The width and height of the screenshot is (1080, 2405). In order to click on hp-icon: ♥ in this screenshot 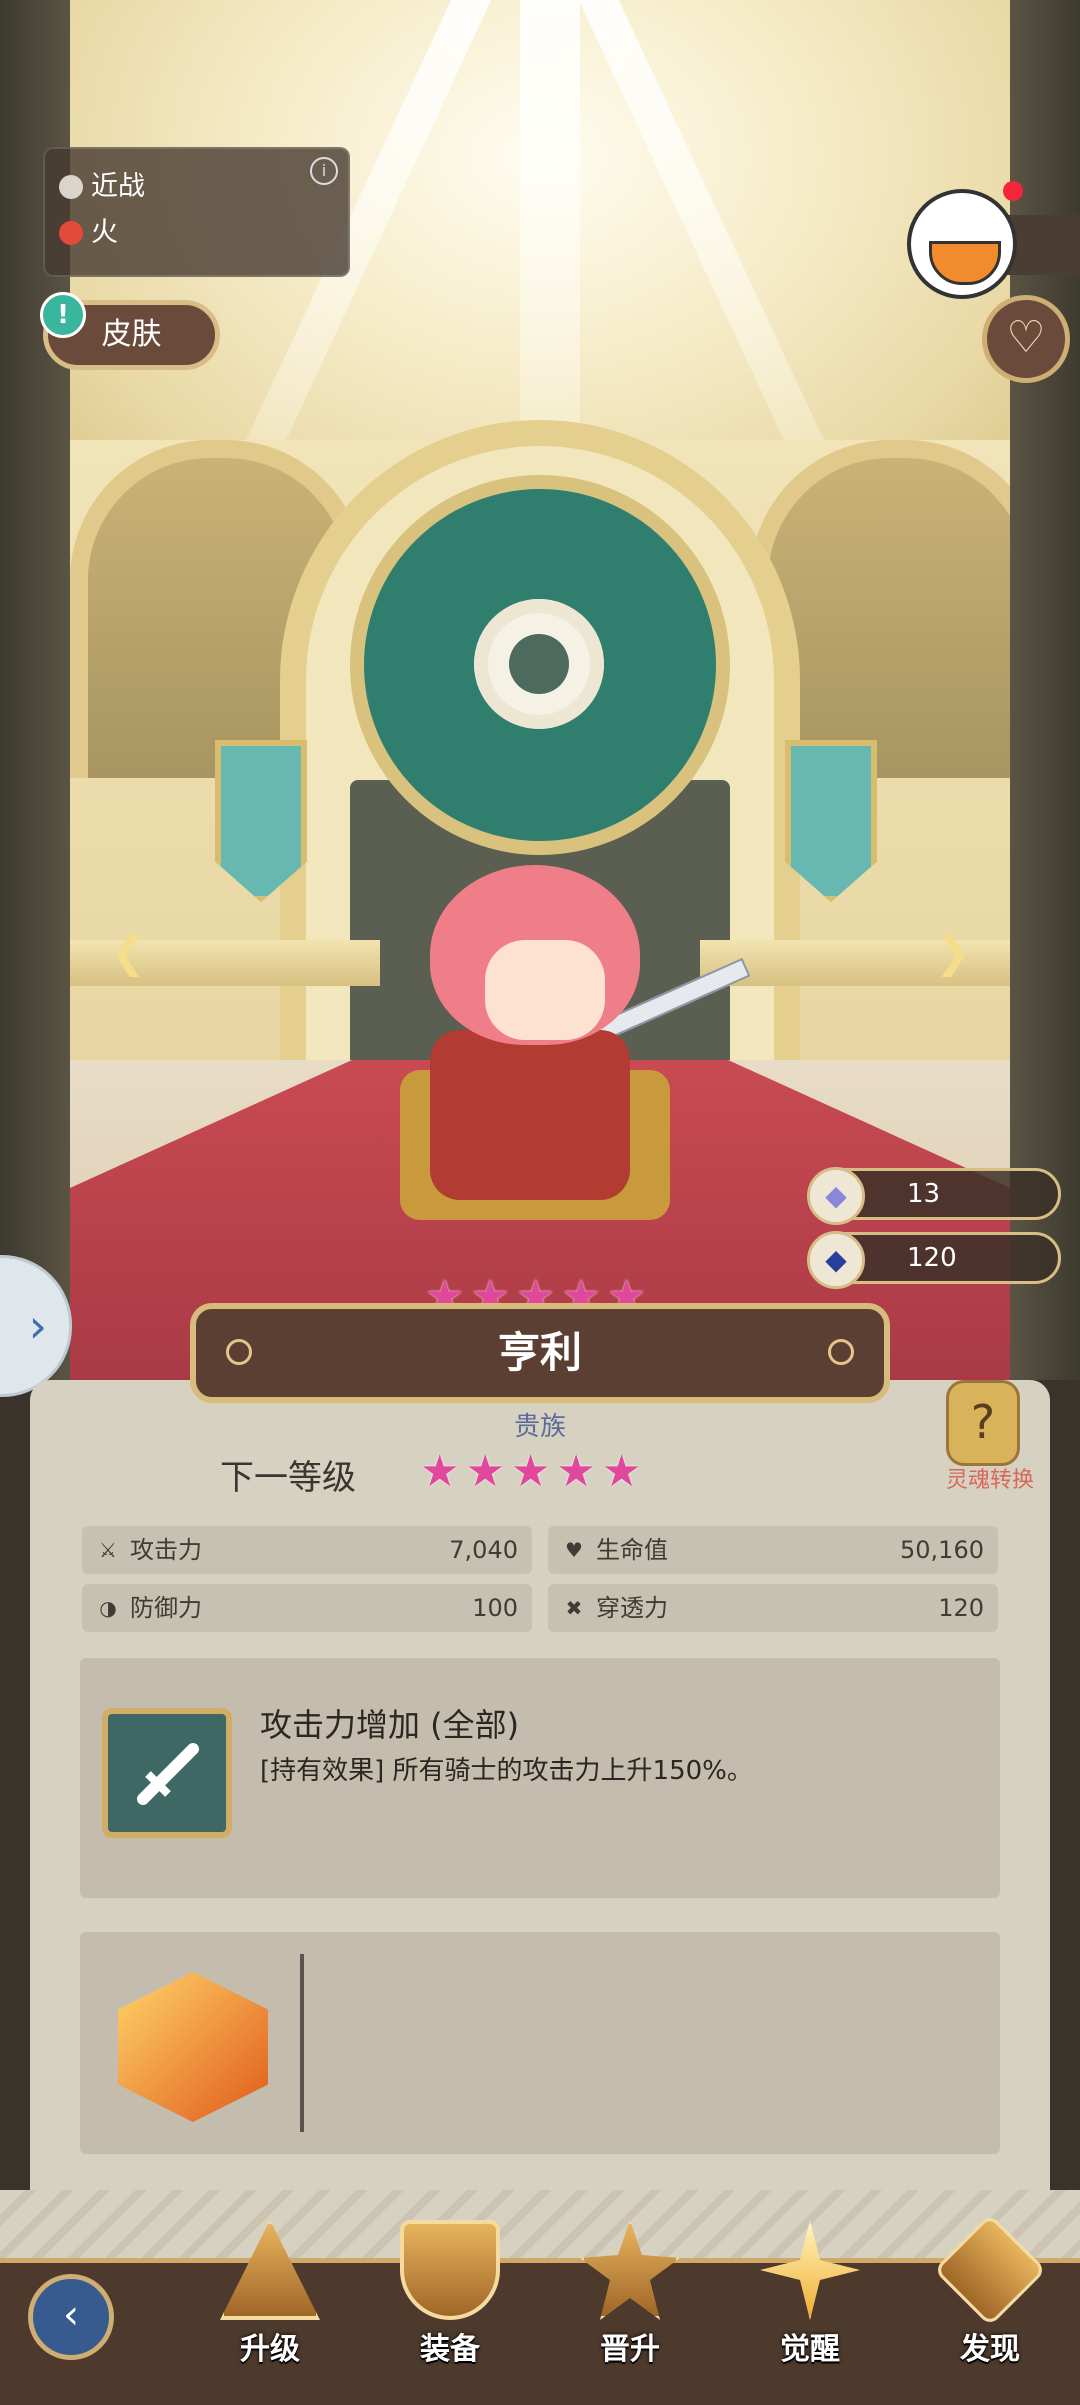, I will do `click(574, 1550)`.